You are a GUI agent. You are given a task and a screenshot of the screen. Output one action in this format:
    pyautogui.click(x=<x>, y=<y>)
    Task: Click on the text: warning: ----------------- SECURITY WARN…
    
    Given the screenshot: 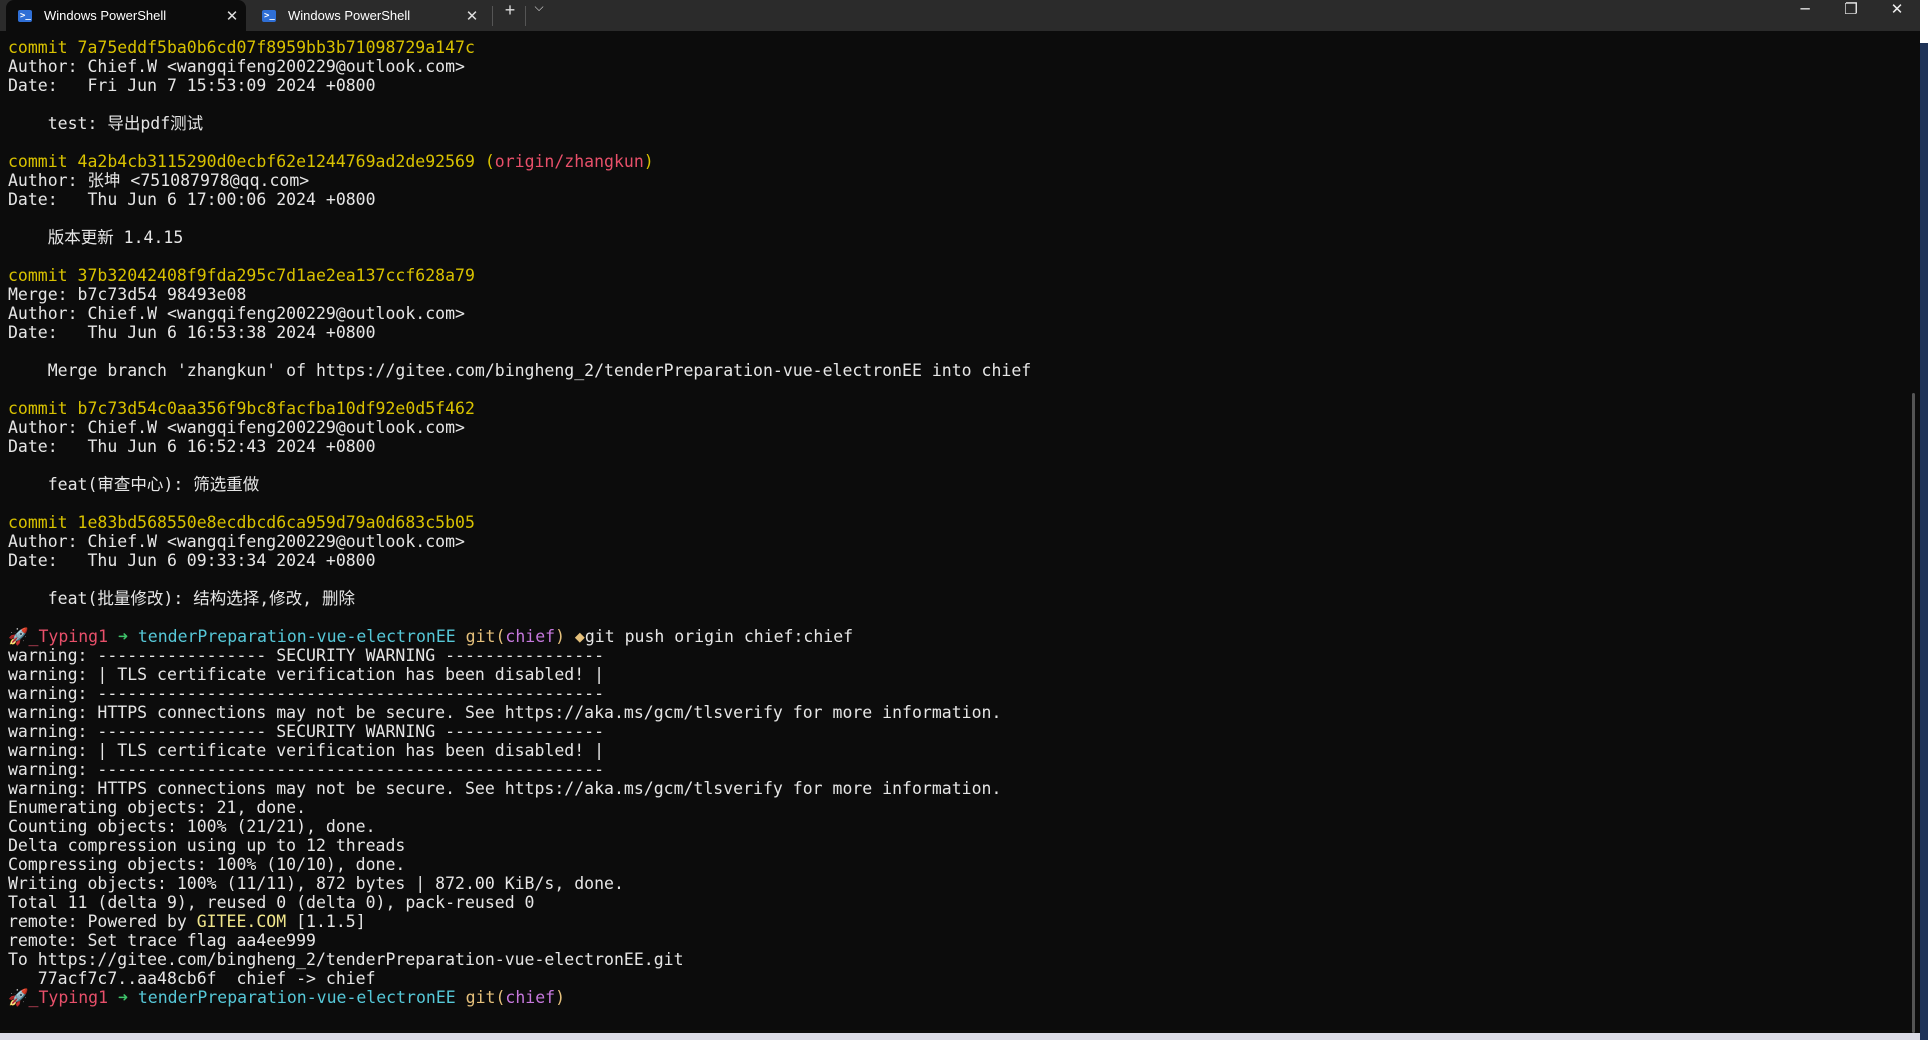 What is the action you would take?
    pyautogui.click(x=306, y=731)
    